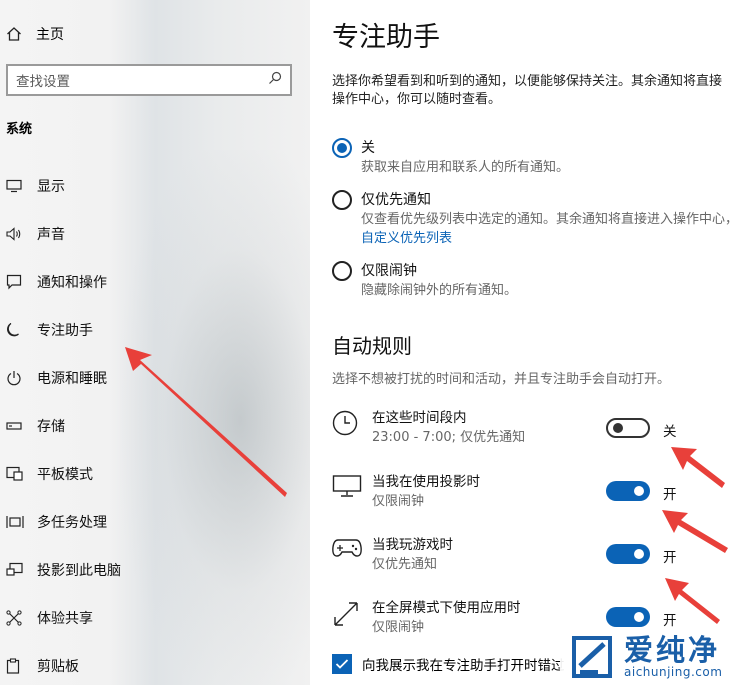 The height and width of the screenshot is (685, 755). I want to click on radio-description: 获取来自应用和联系人的所有通知。, so click(465, 167).